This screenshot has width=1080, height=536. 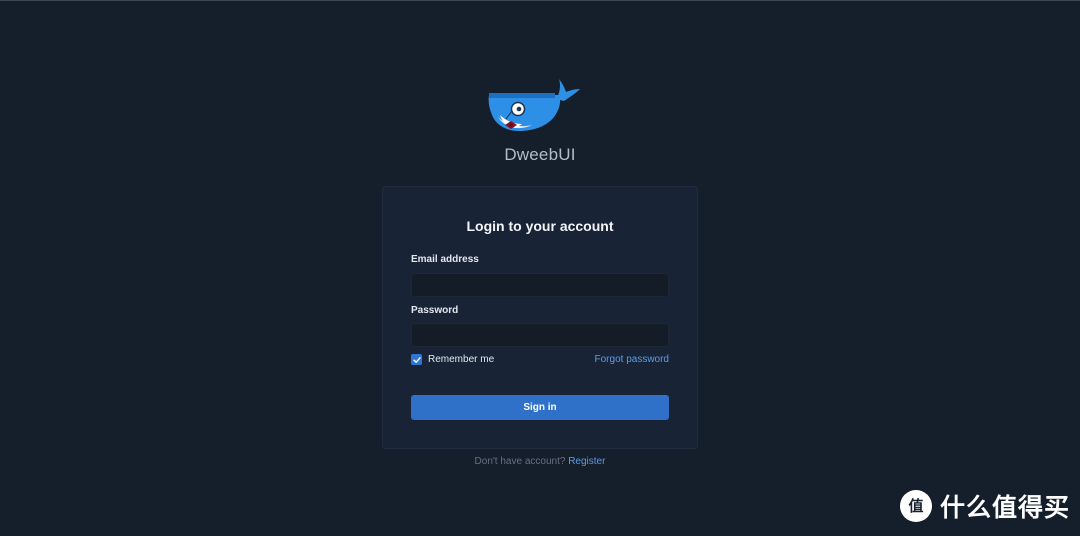 What do you see at coordinates (540, 407) in the screenshot?
I see `sign-in-button: Sign in` at bounding box center [540, 407].